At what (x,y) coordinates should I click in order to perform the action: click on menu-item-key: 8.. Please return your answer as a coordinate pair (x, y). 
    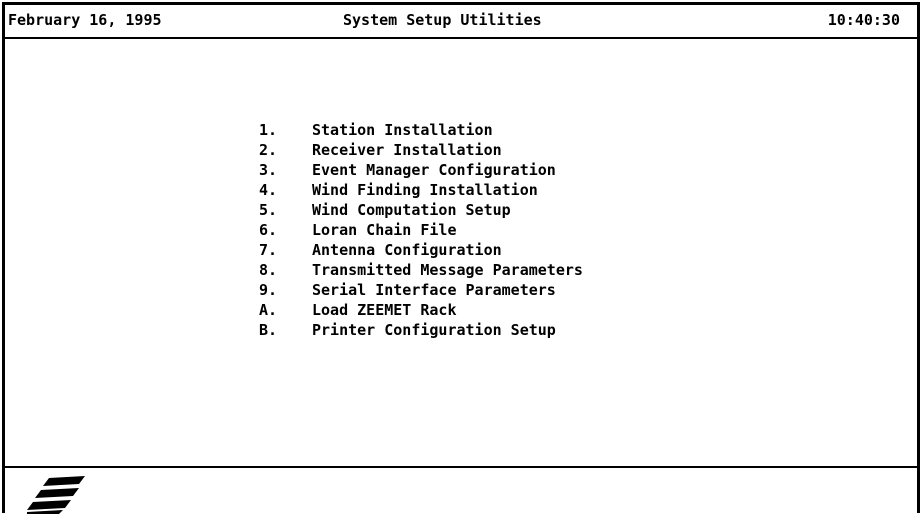
    Looking at the image, I should click on (268, 270).